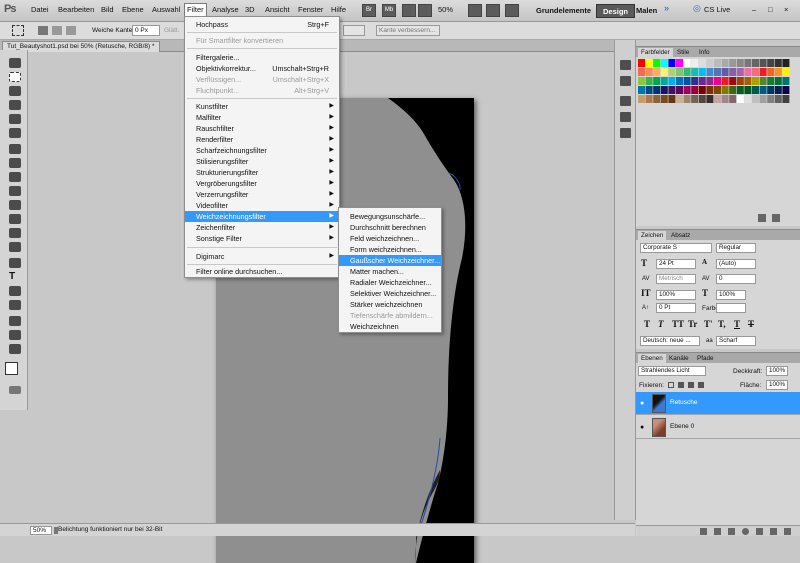  I want to click on zoom-level: 50%, so click(445, 9).